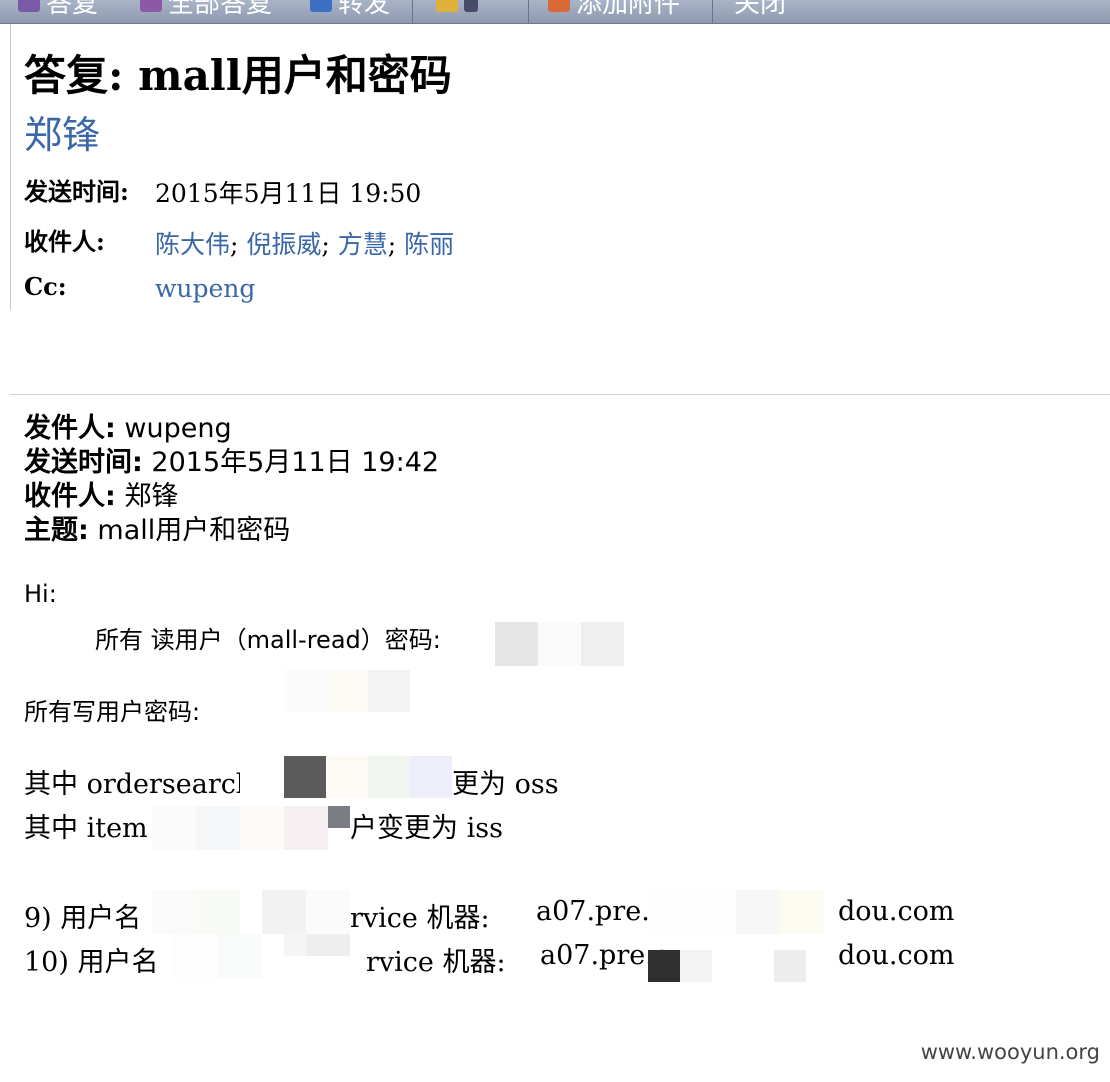 The image size is (1110, 1082). What do you see at coordinates (896, 911) in the screenshot?
I see `row-9-domain: dou.com` at bounding box center [896, 911].